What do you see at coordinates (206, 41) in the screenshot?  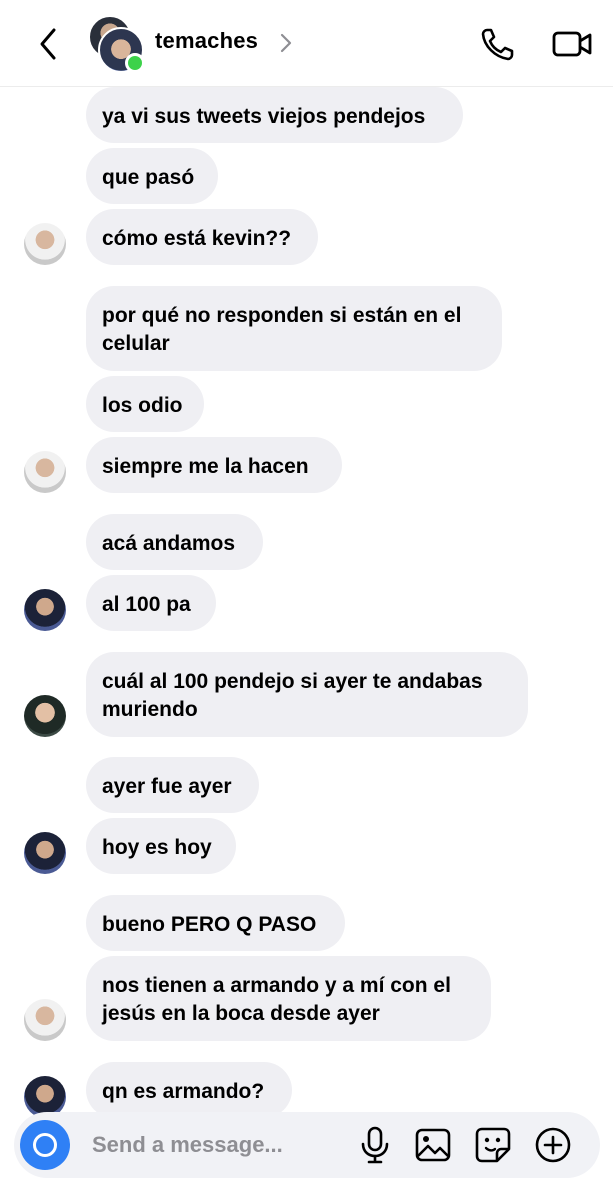 I see `chat-title: temaches` at bounding box center [206, 41].